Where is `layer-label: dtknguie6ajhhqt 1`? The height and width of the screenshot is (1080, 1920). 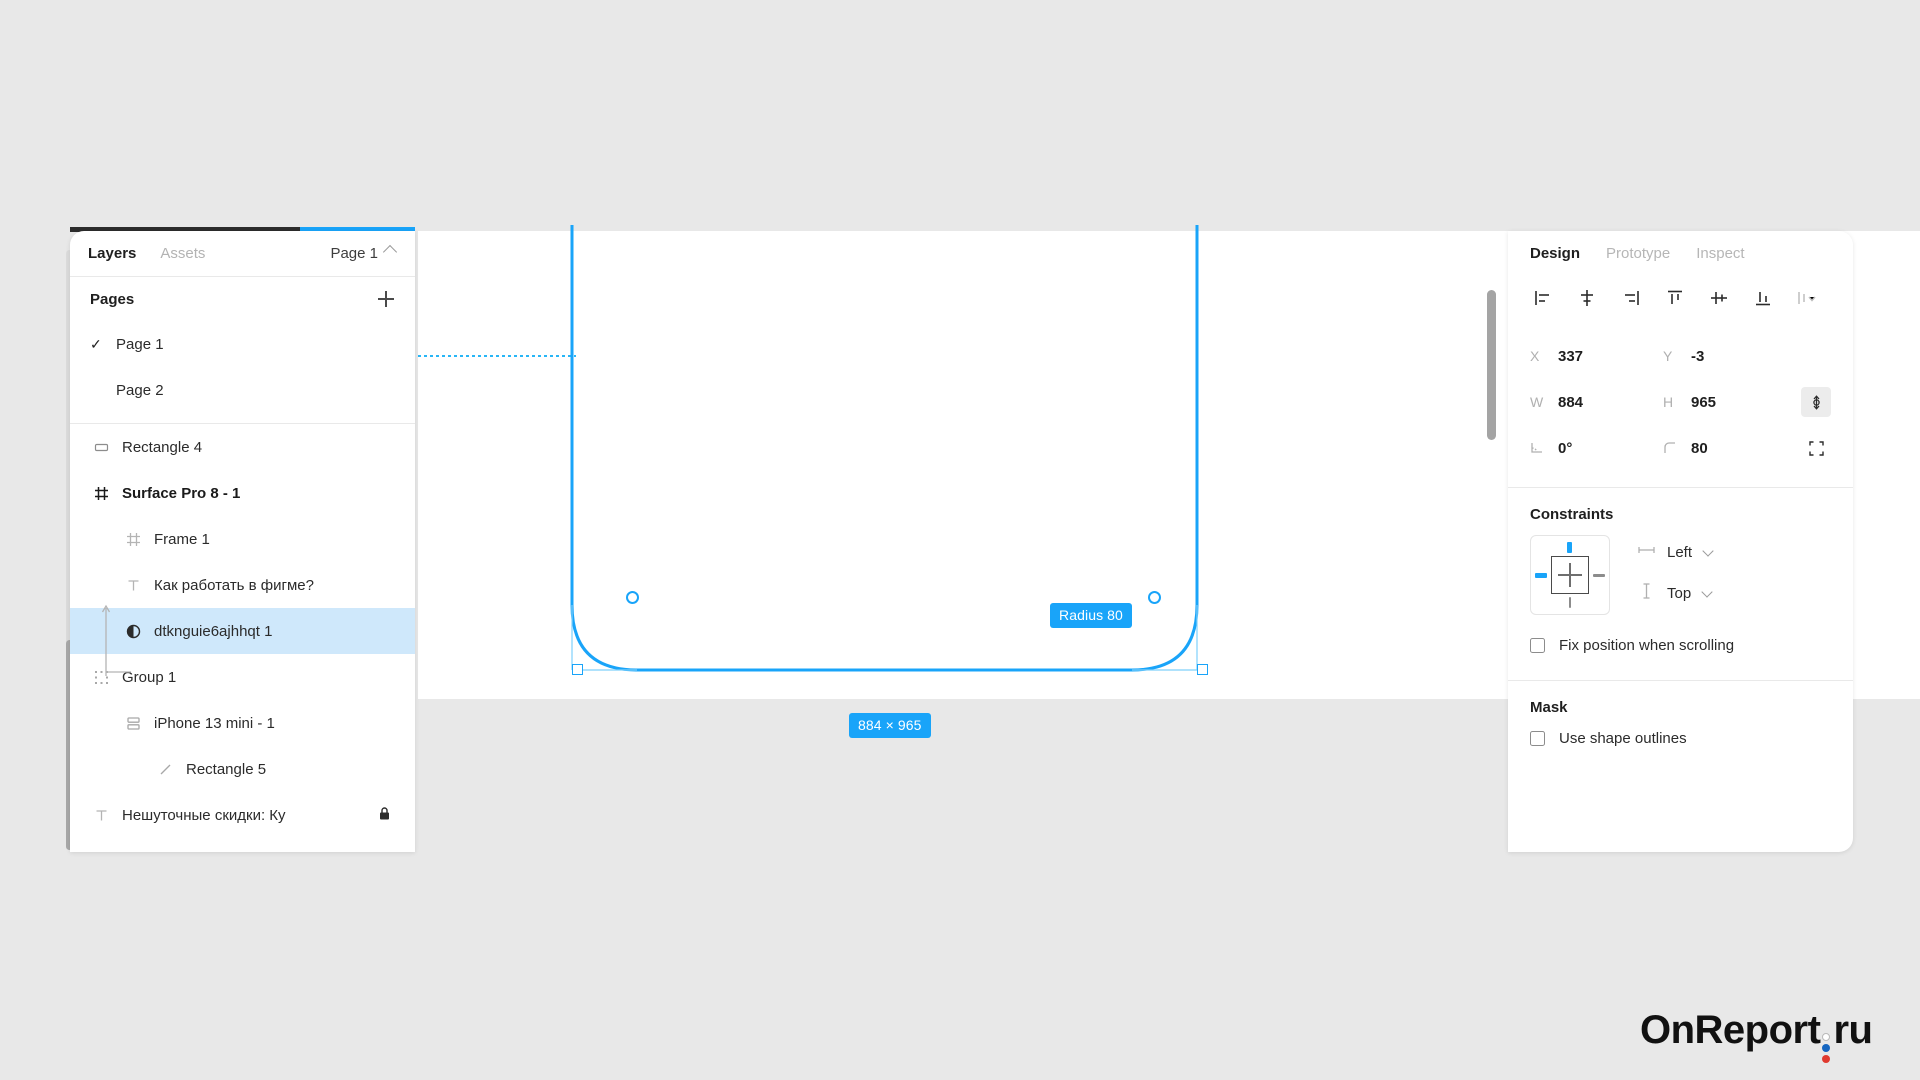
layer-label: dtknguie6ajhhqt 1 is located at coordinates (213, 631).